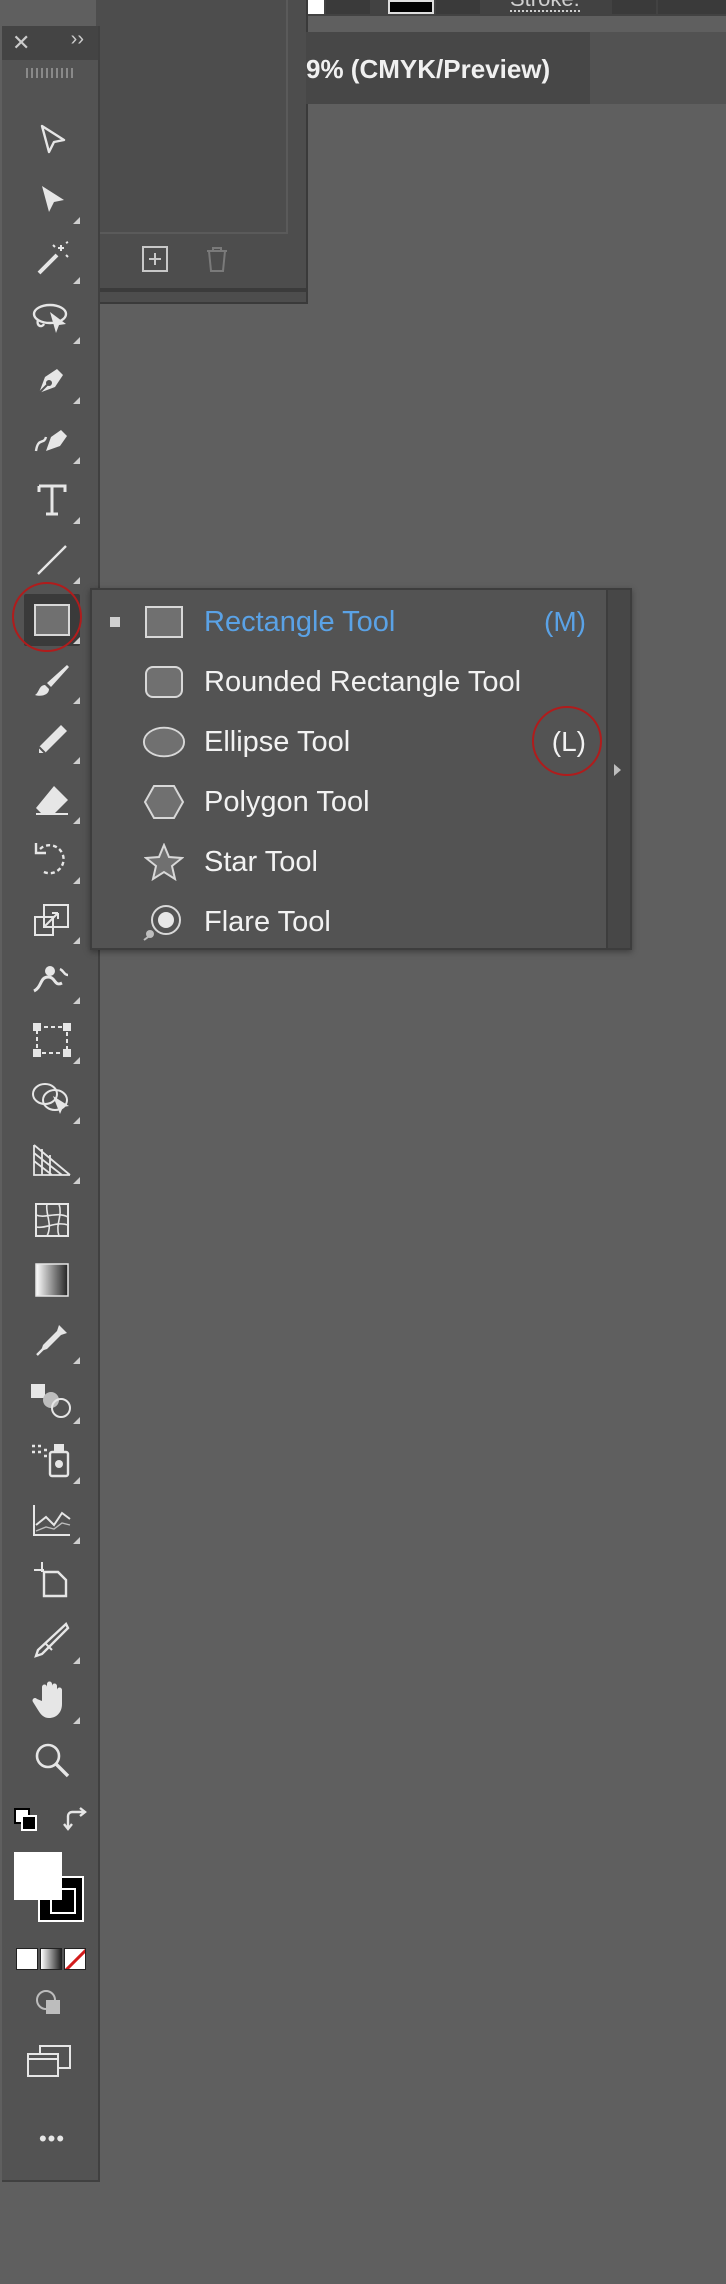 The image size is (726, 2284). What do you see at coordinates (21, 43) in the screenshot?
I see `close-icon: ✕` at bounding box center [21, 43].